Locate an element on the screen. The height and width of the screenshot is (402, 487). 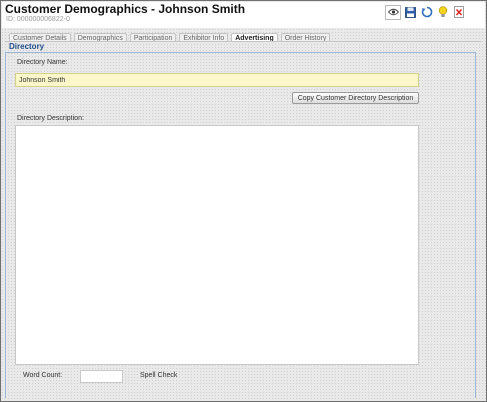
directory-name-label: Directory Name: is located at coordinates (42, 62).